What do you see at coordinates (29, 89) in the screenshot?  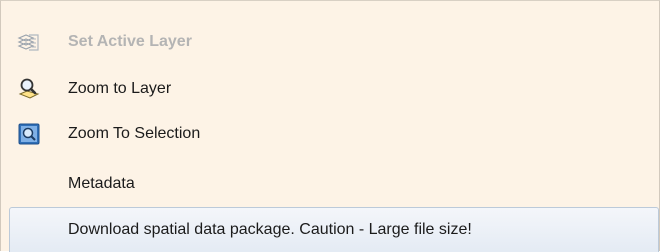 I see `magnifier-icon` at bounding box center [29, 89].